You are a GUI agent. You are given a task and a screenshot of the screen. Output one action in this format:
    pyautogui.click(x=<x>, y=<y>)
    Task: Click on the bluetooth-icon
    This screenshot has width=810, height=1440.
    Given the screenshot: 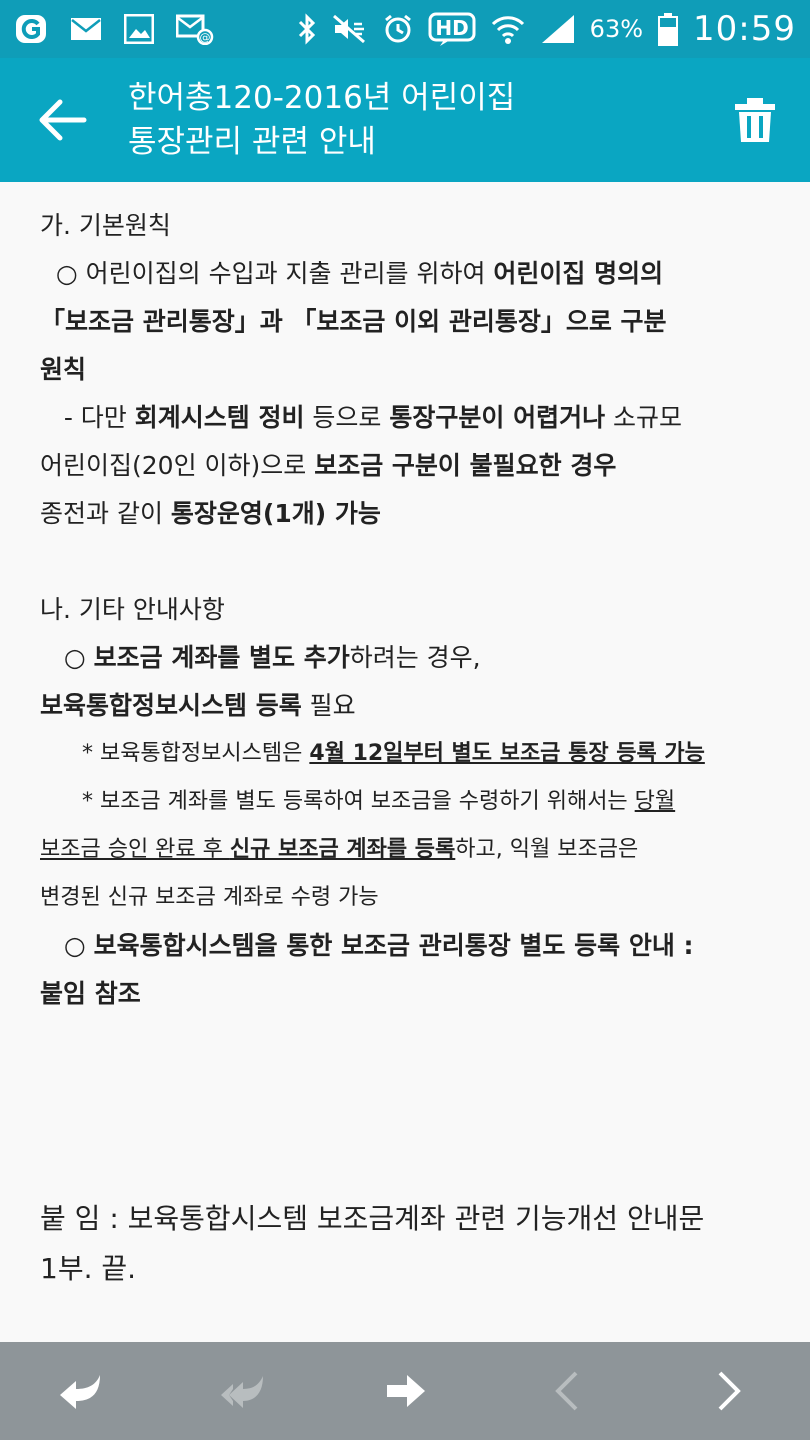 What is the action you would take?
    pyautogui.click(x=307, y=29)
    